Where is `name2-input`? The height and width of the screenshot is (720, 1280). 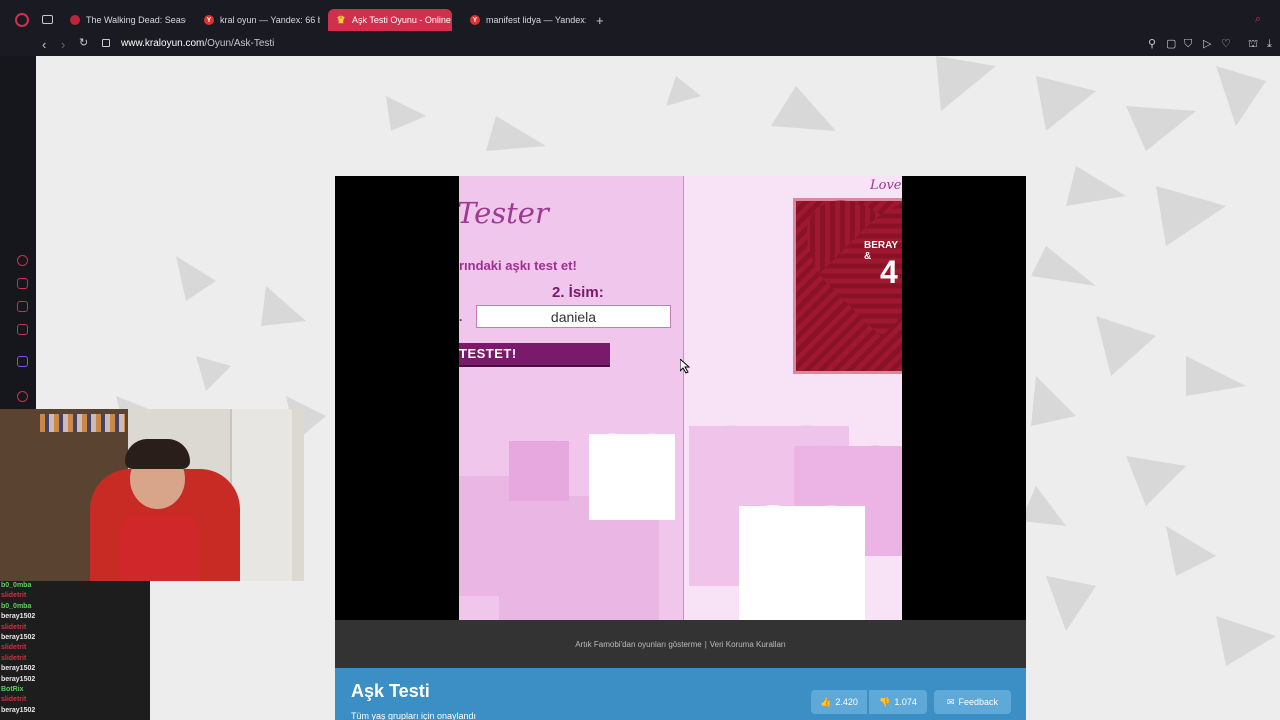 name2-input is located at coordinates (573, 316).